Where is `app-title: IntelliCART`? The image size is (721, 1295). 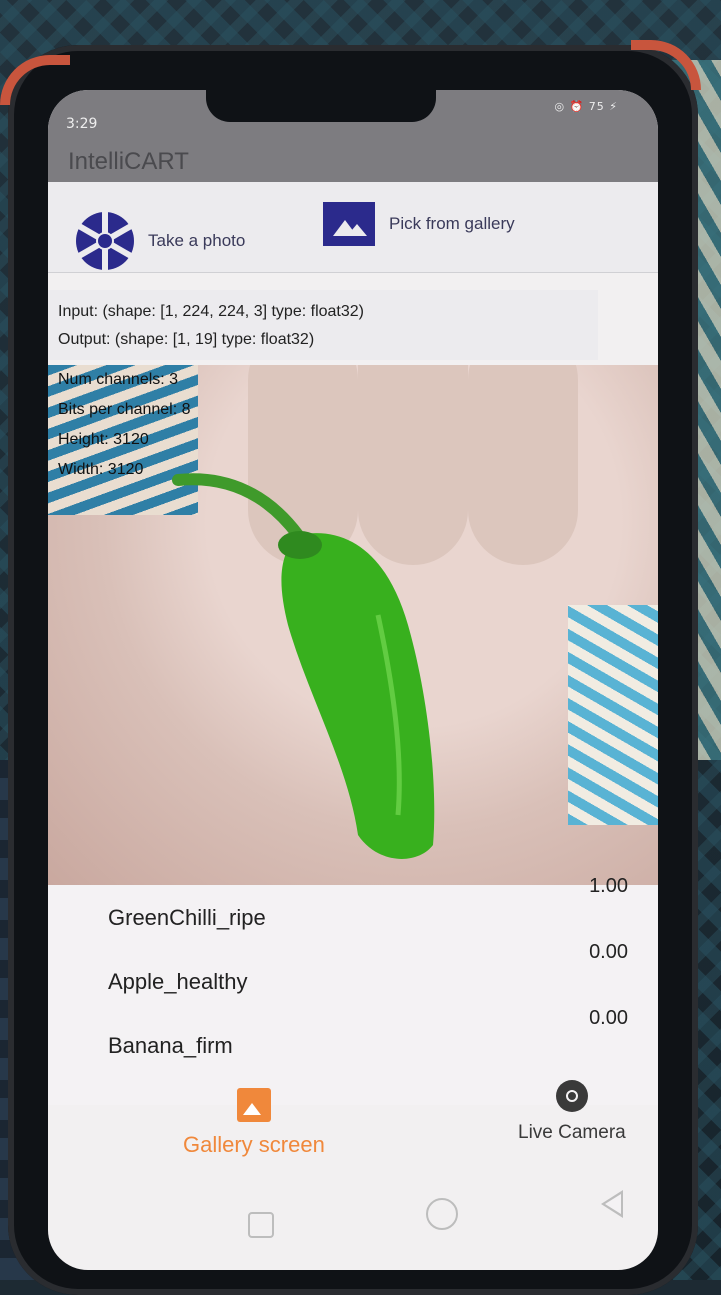
app-title: IntelliCART is located at coordinates (128, 161).